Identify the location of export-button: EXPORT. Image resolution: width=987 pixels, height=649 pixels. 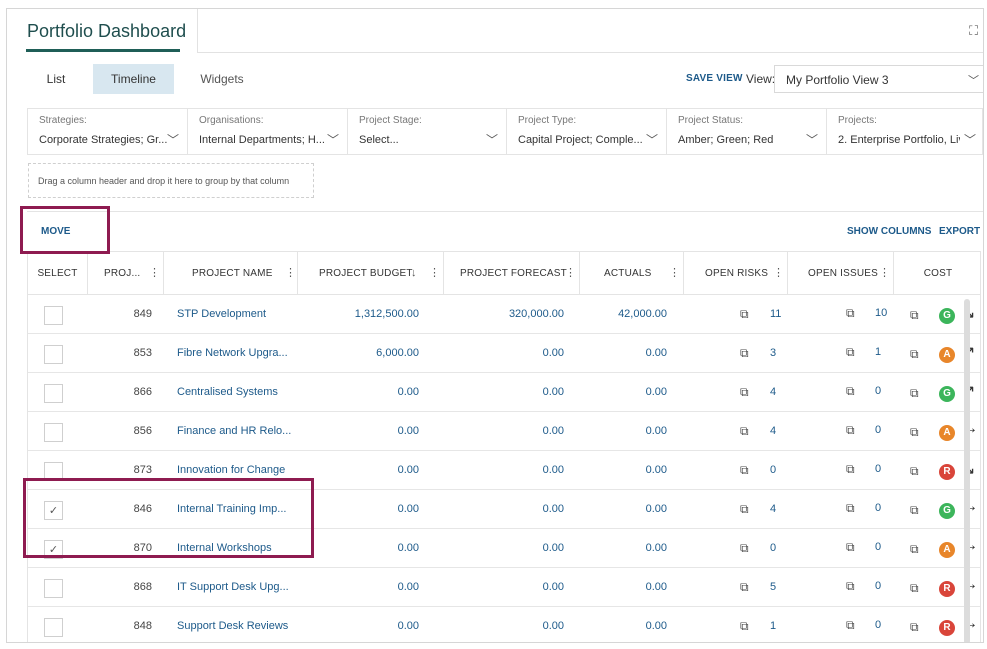
(959, 231).